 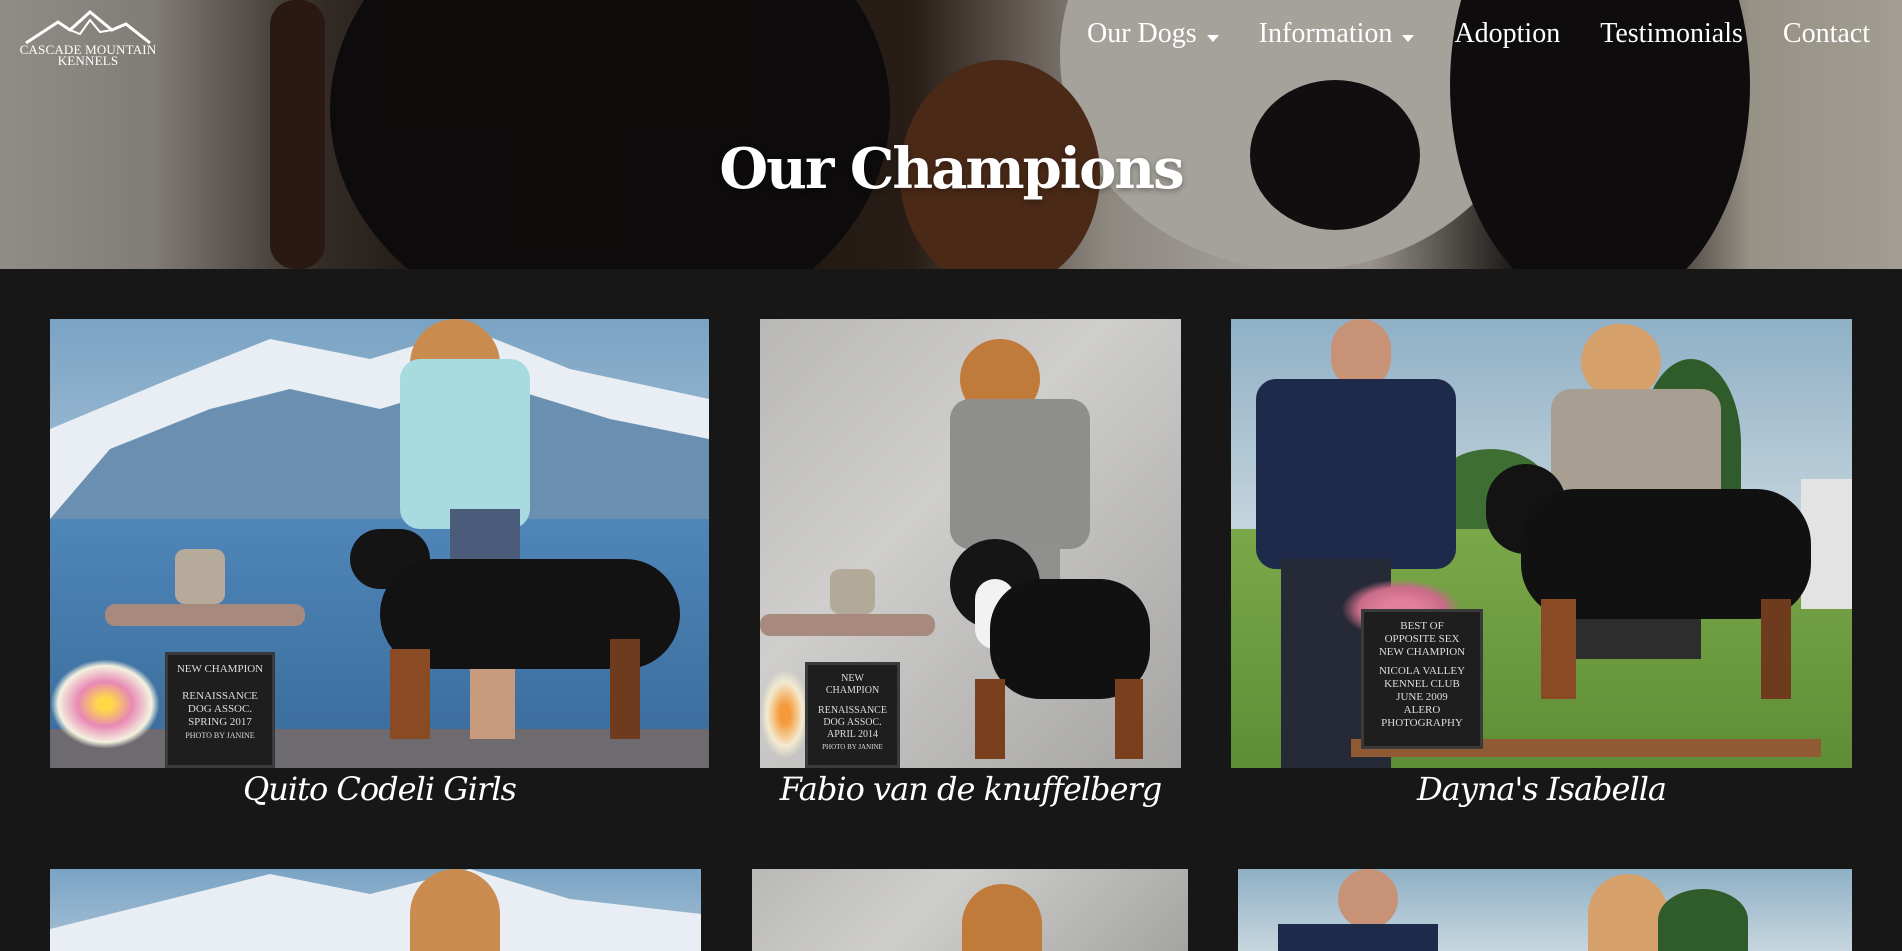 What do you see at coordinates (1542, 789) in the screenshot?
I see `champion-name: Dayna's Isabella` at bounding box center [1542, 789].